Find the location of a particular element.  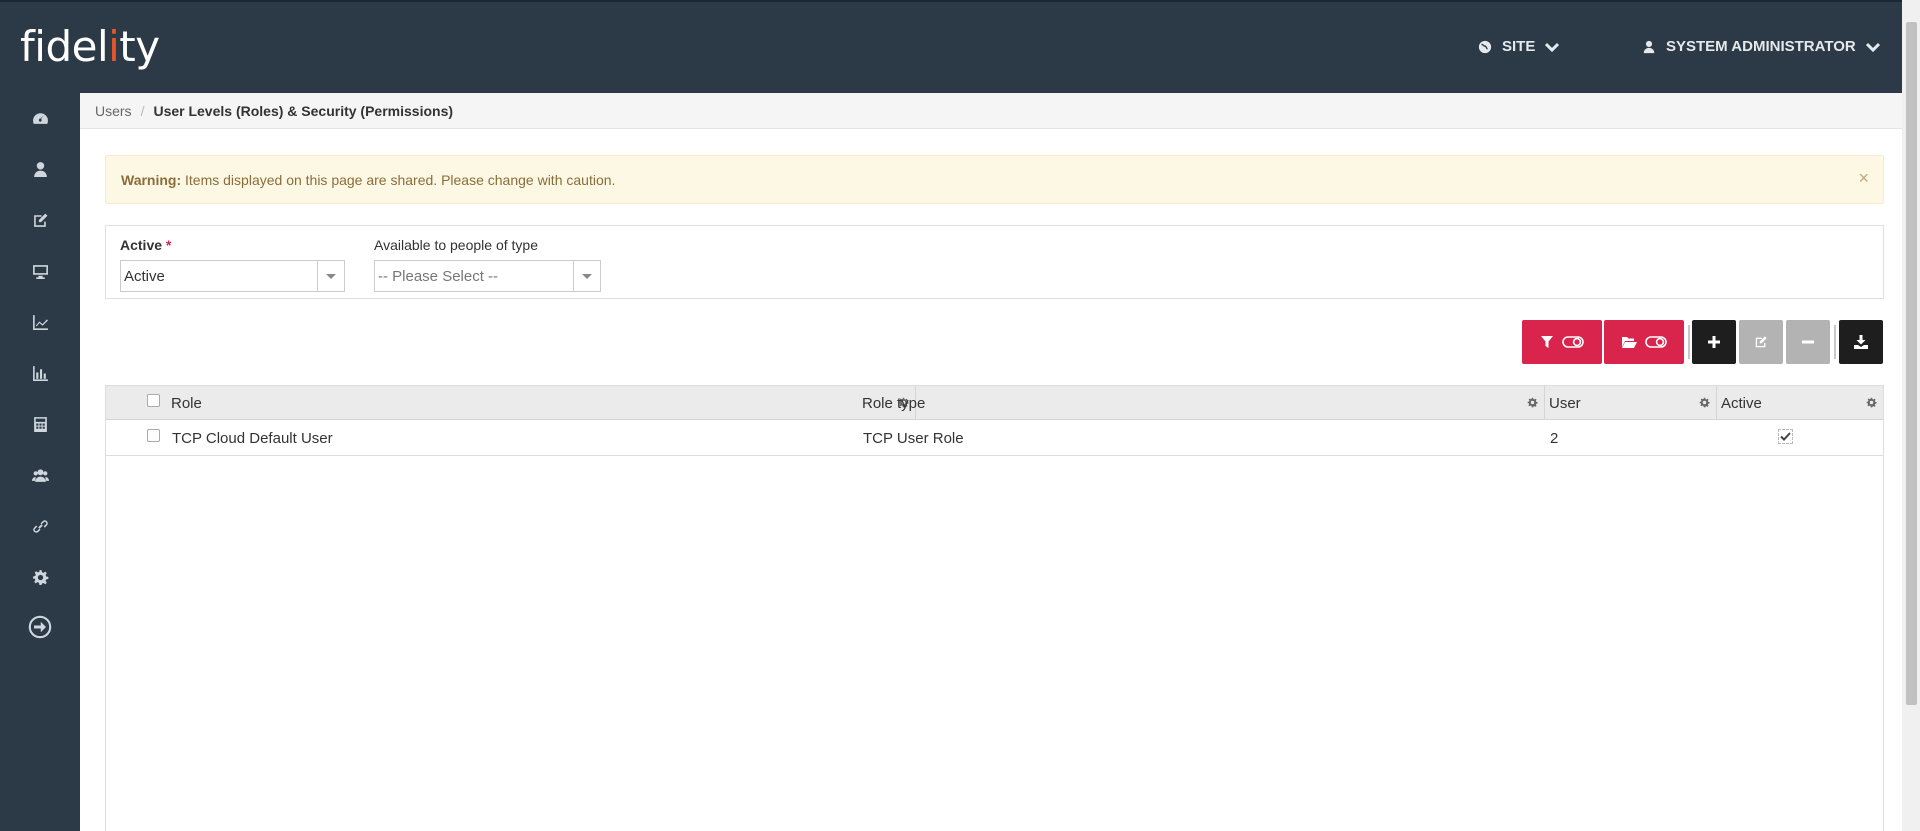

gear-icon is located at coordinates (40, 577).